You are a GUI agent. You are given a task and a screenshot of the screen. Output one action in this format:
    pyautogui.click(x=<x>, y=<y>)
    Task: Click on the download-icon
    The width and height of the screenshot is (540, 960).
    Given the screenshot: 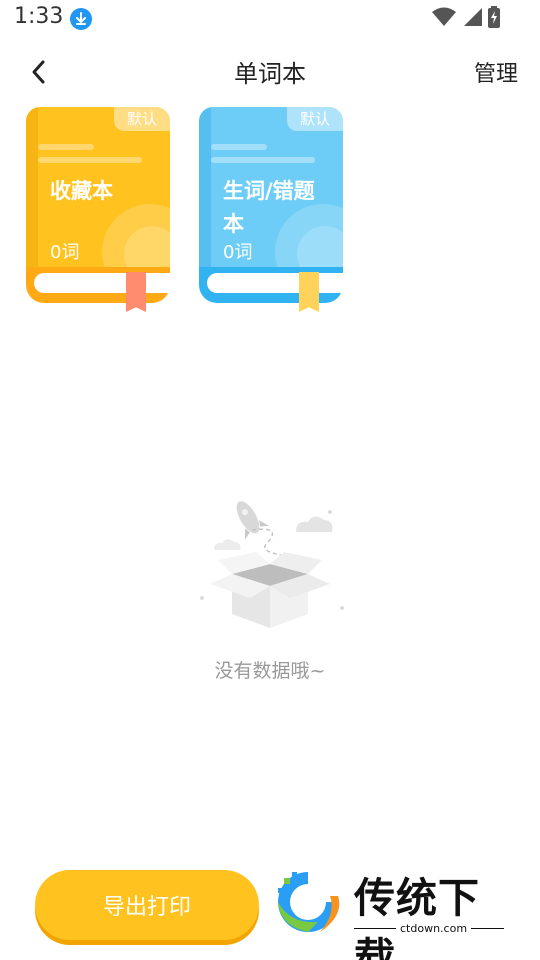 What is the action you would take?
    pyautogui.click(x=81, y=19)
    